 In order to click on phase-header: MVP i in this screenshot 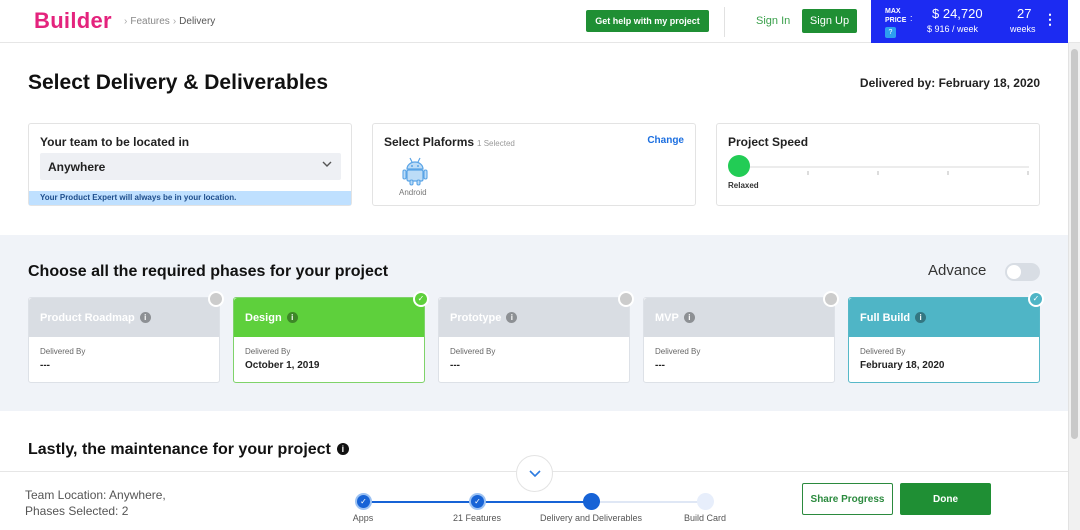, I will do `click(739, 317)`.